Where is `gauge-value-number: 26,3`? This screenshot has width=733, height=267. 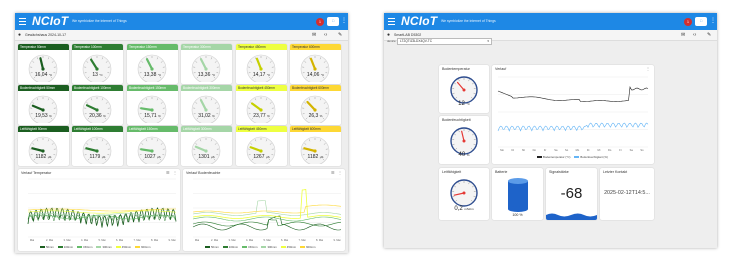 gauge-value-number: 26,3 is located at coordinates (313, 116).